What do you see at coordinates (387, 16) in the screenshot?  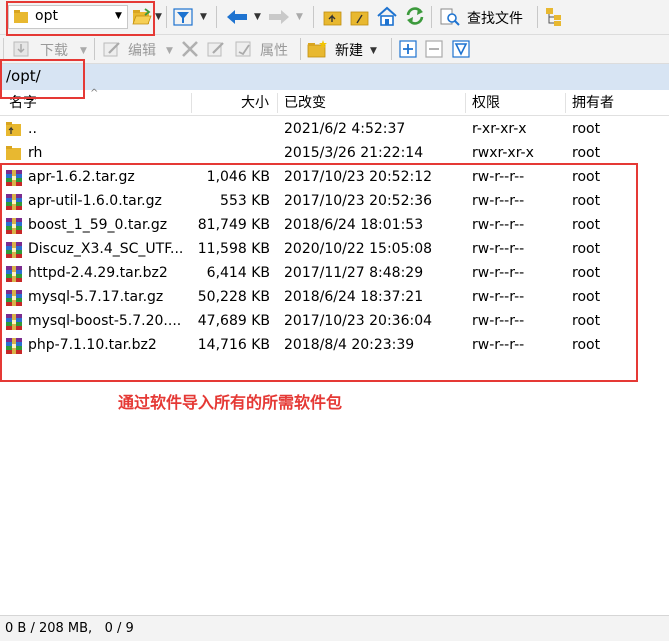 I see `home-icon` at bounding box center [387, 16].